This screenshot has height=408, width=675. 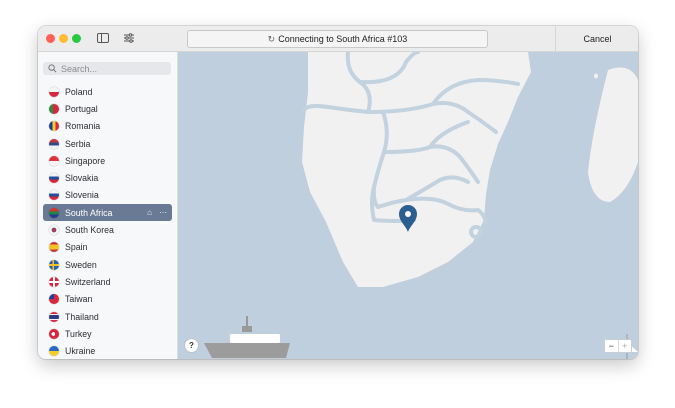 I want to click on zoom-controls: − +, so click(x=618, y=346).